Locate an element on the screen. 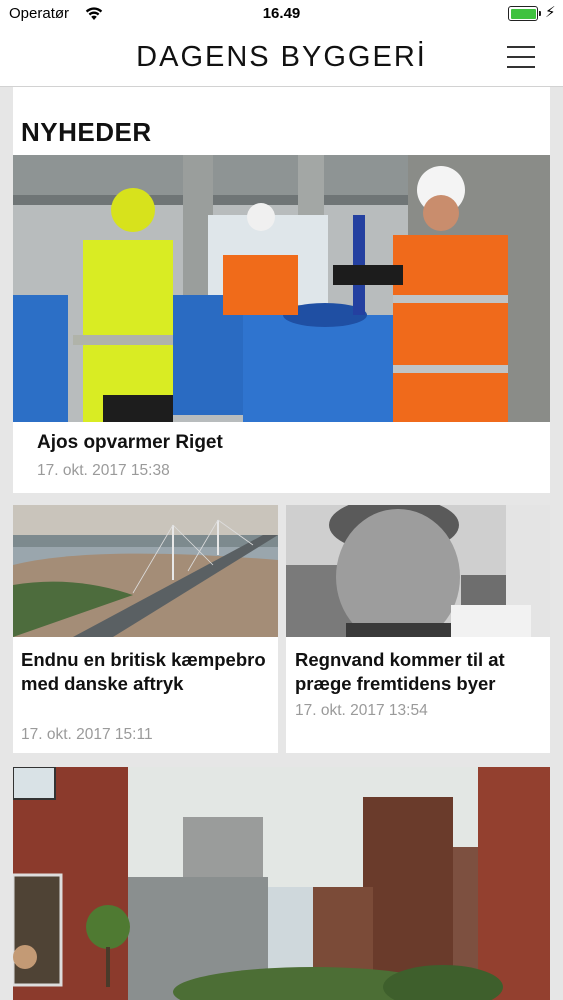 This screenshot has height=1000, width=563. status-bar: Operatør 16.49 ⚡ is located at coordinates (281, 14).